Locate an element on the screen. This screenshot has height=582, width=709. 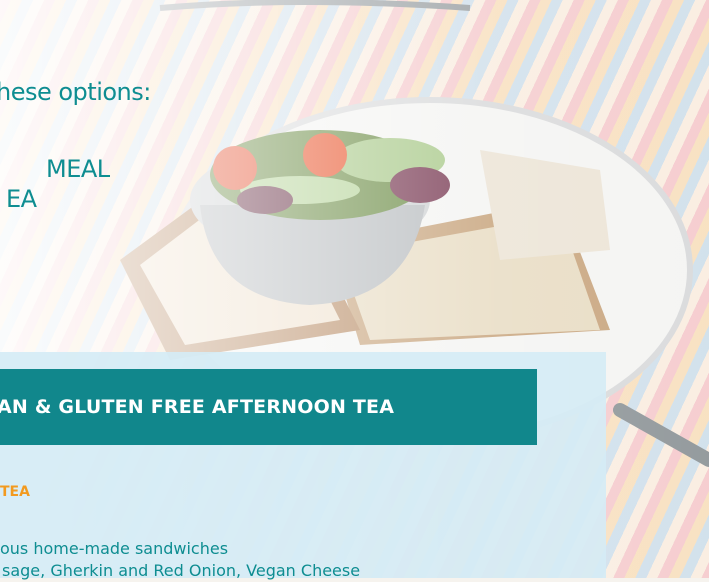
description-line-1: ous home-made sandwiches is located at coordinates (114, 548).